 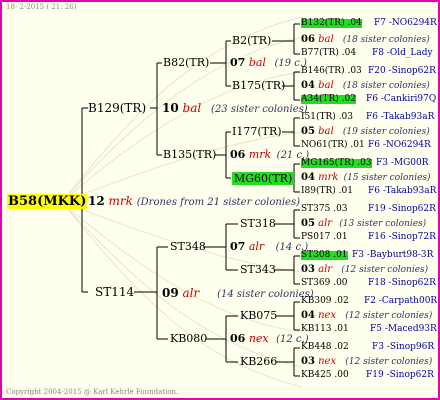 I want to click on gen2-top-note: (23 sister colonies), so click(x=259, y=109).